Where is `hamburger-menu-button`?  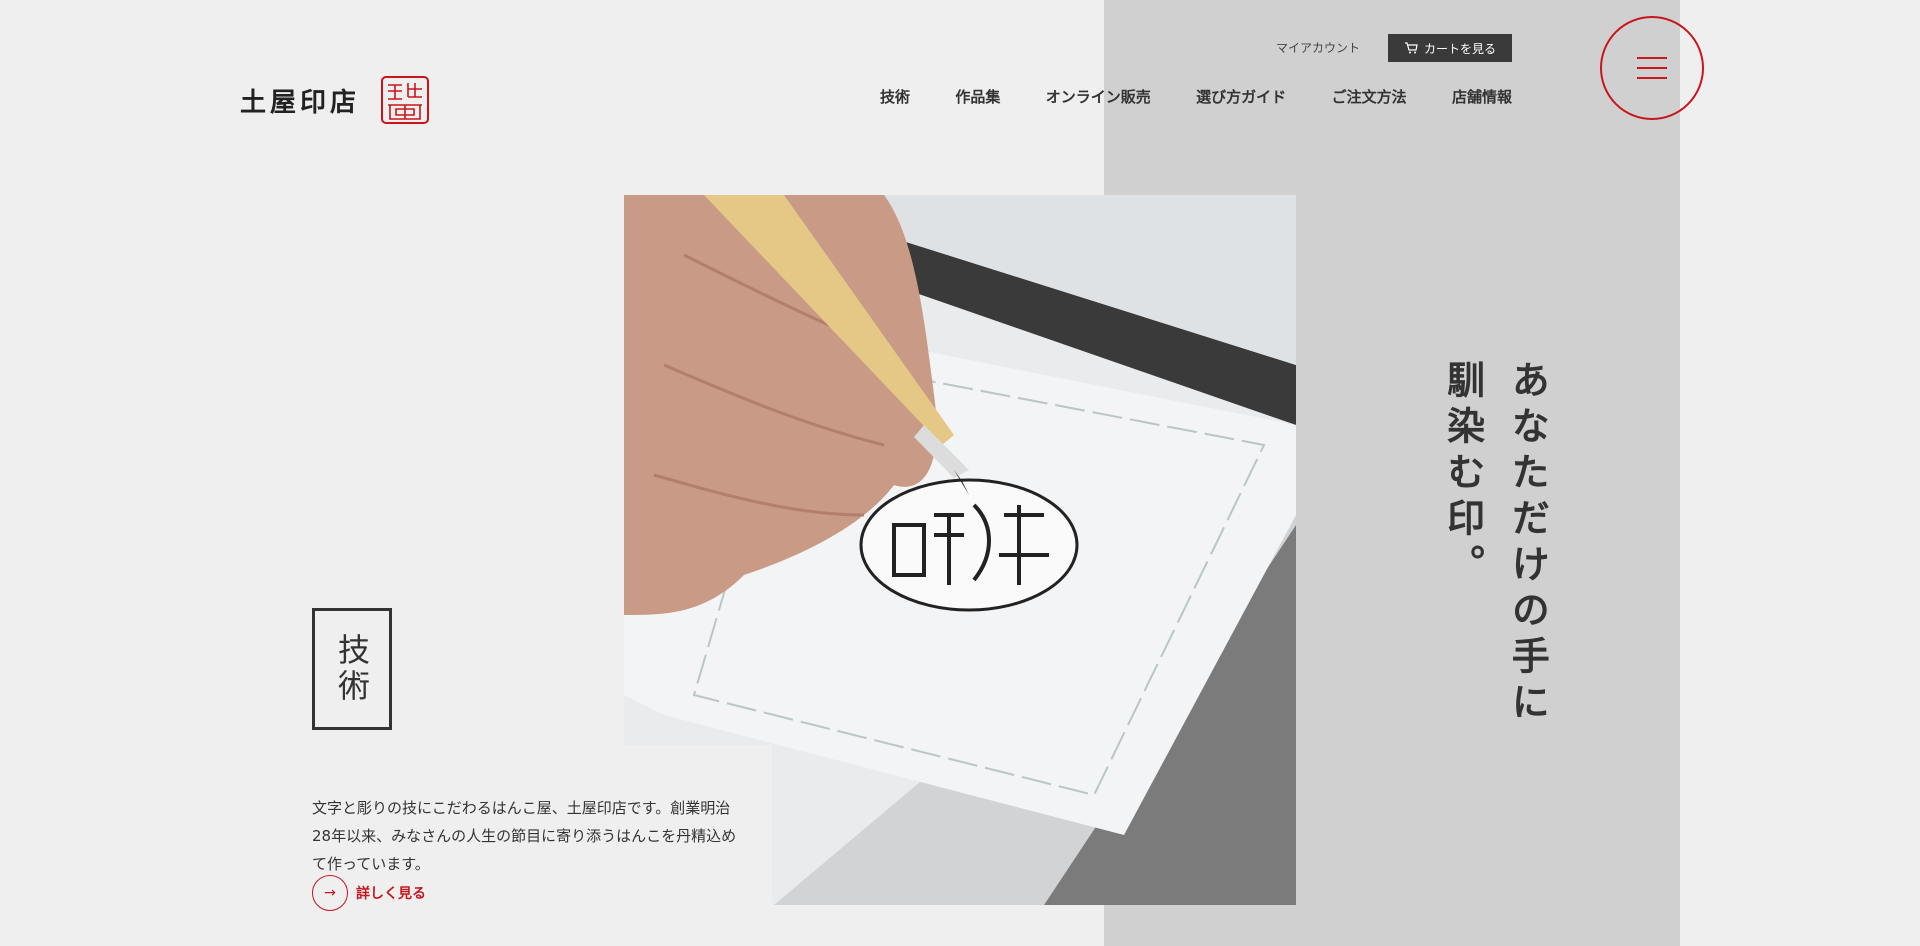
hamburger-menu-button is located at coordinates (1652, 68).